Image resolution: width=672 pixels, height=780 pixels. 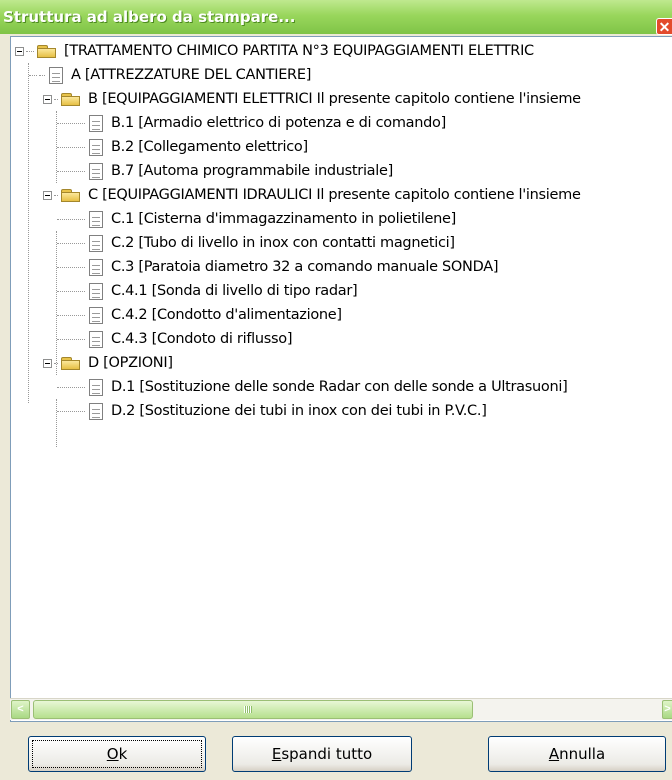 I want to click on tree-node-b2: B.2 [Collegamento elettrico], so click(x=182, y=147).